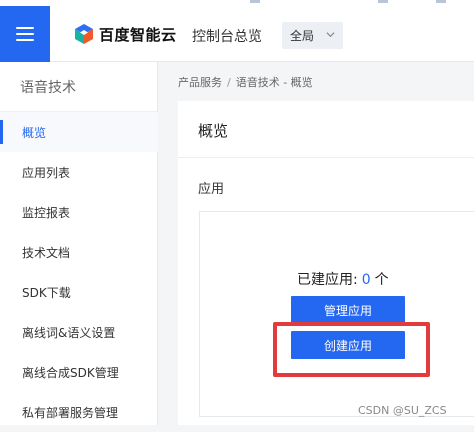  I want to click on sidebar-item-label: SDK下载, so click(46, 292).